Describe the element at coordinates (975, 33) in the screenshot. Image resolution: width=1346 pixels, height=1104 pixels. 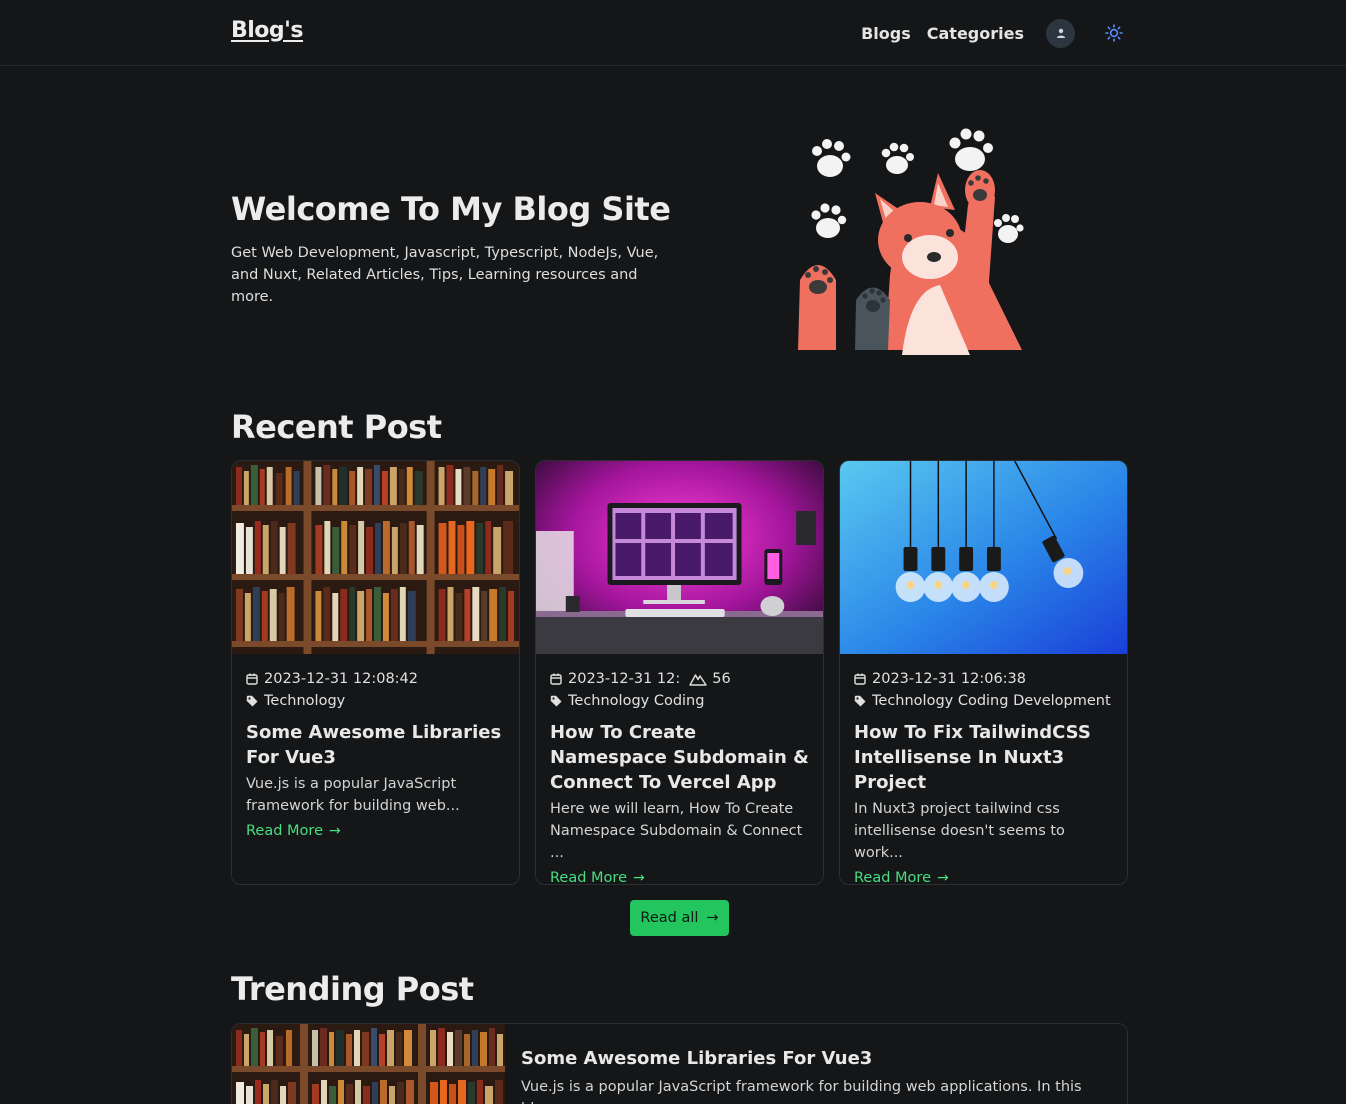
I see `nav-link-categories: Categories` at that location.